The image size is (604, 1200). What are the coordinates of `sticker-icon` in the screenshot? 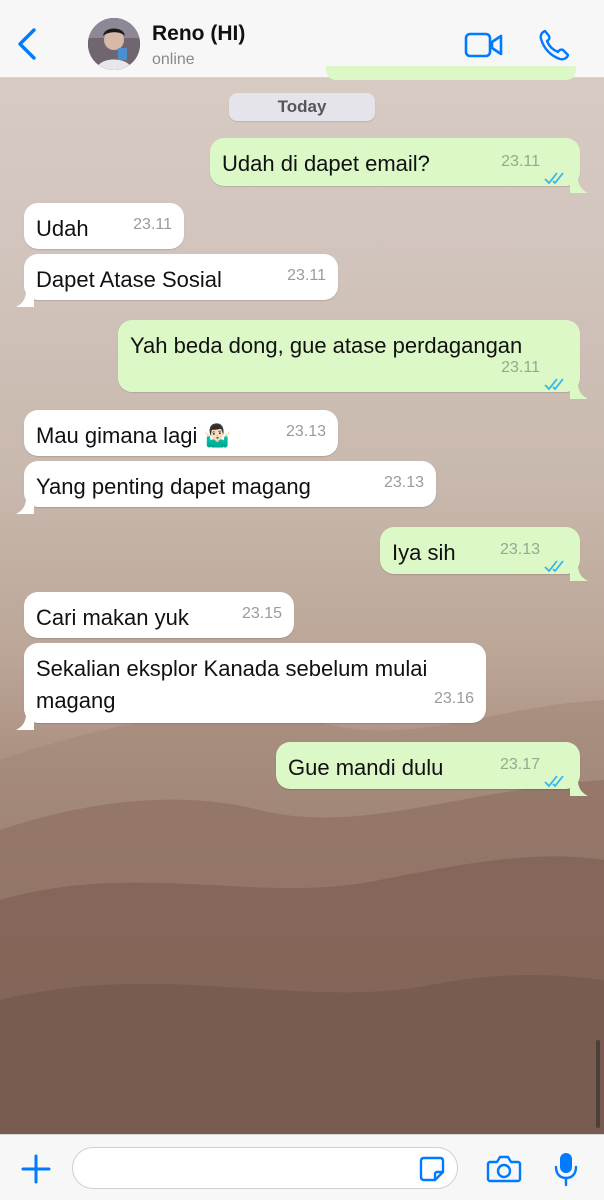 It's located at (432, 1169).